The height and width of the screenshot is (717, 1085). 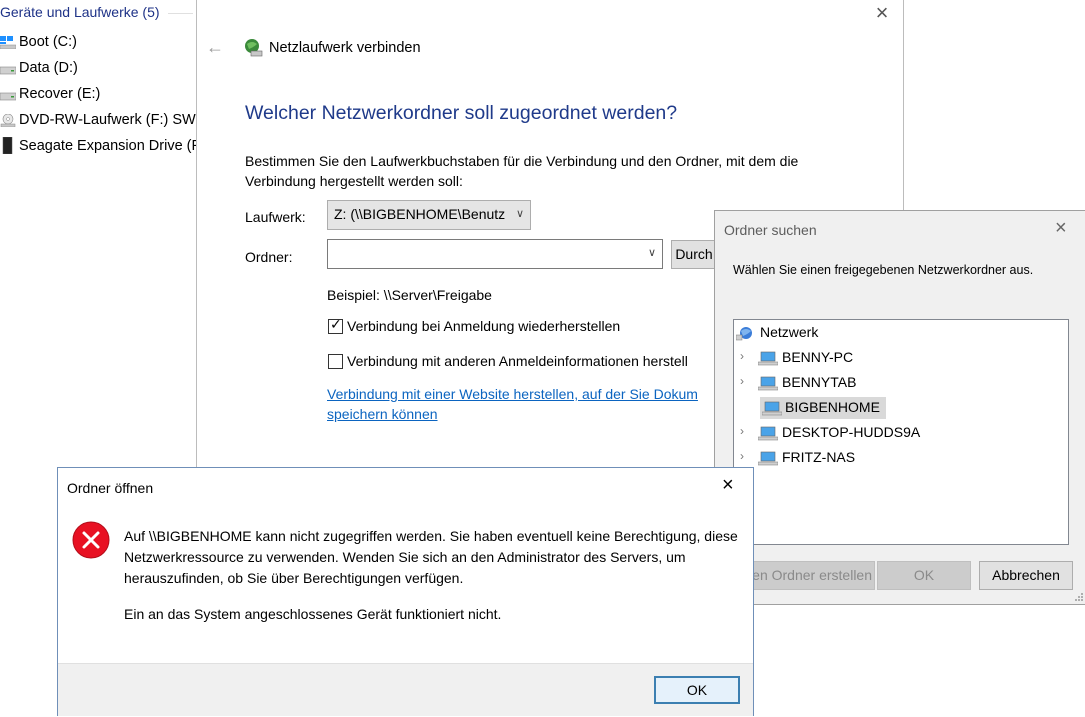 What do you see at coordinates (8, 120) in the screenshot?
I see `dvd-drive-icon` at bounding box center [8, 120].